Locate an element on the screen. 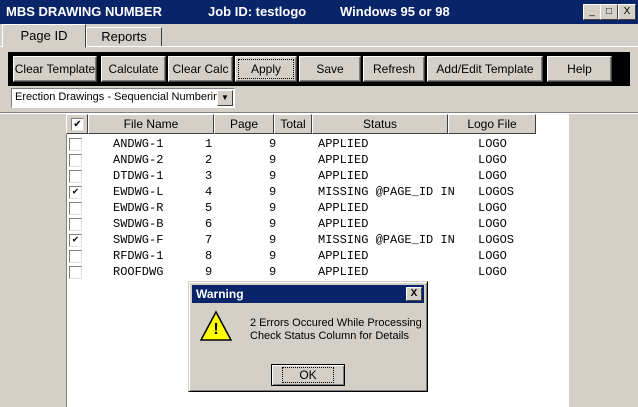  clear-calc-button: Clear Calc is located at coordinates (200, 69).